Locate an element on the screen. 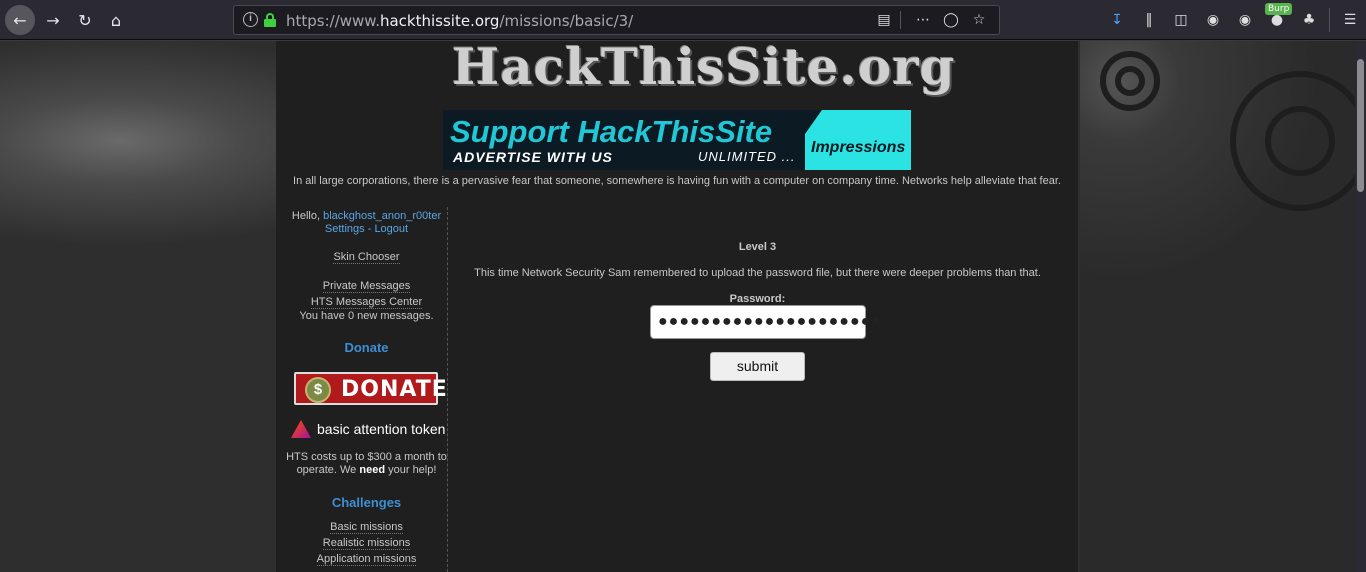  sidebar-icon: ◫ is located at coordinates (1181, 20).